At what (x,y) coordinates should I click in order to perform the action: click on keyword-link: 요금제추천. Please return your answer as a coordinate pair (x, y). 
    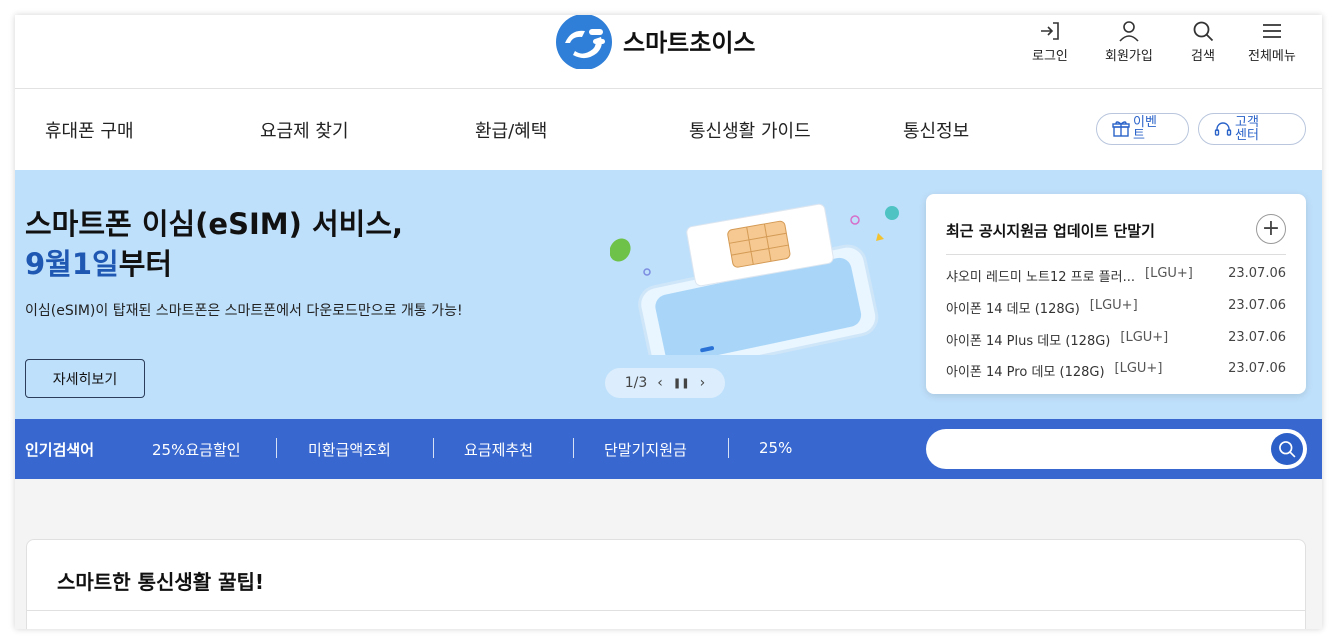
    Looking at the image, I should click on (498, 449).